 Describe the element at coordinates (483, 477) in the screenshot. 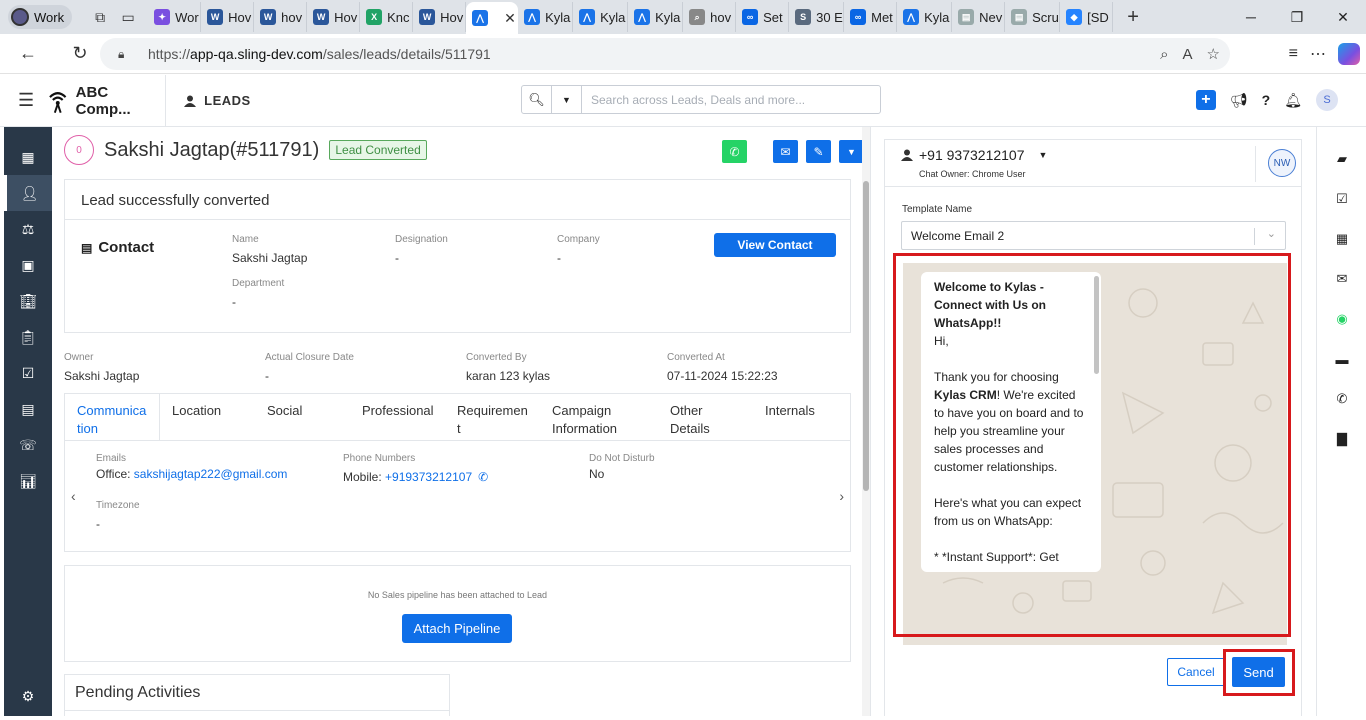

I see `call-icon: ✆` at that location.